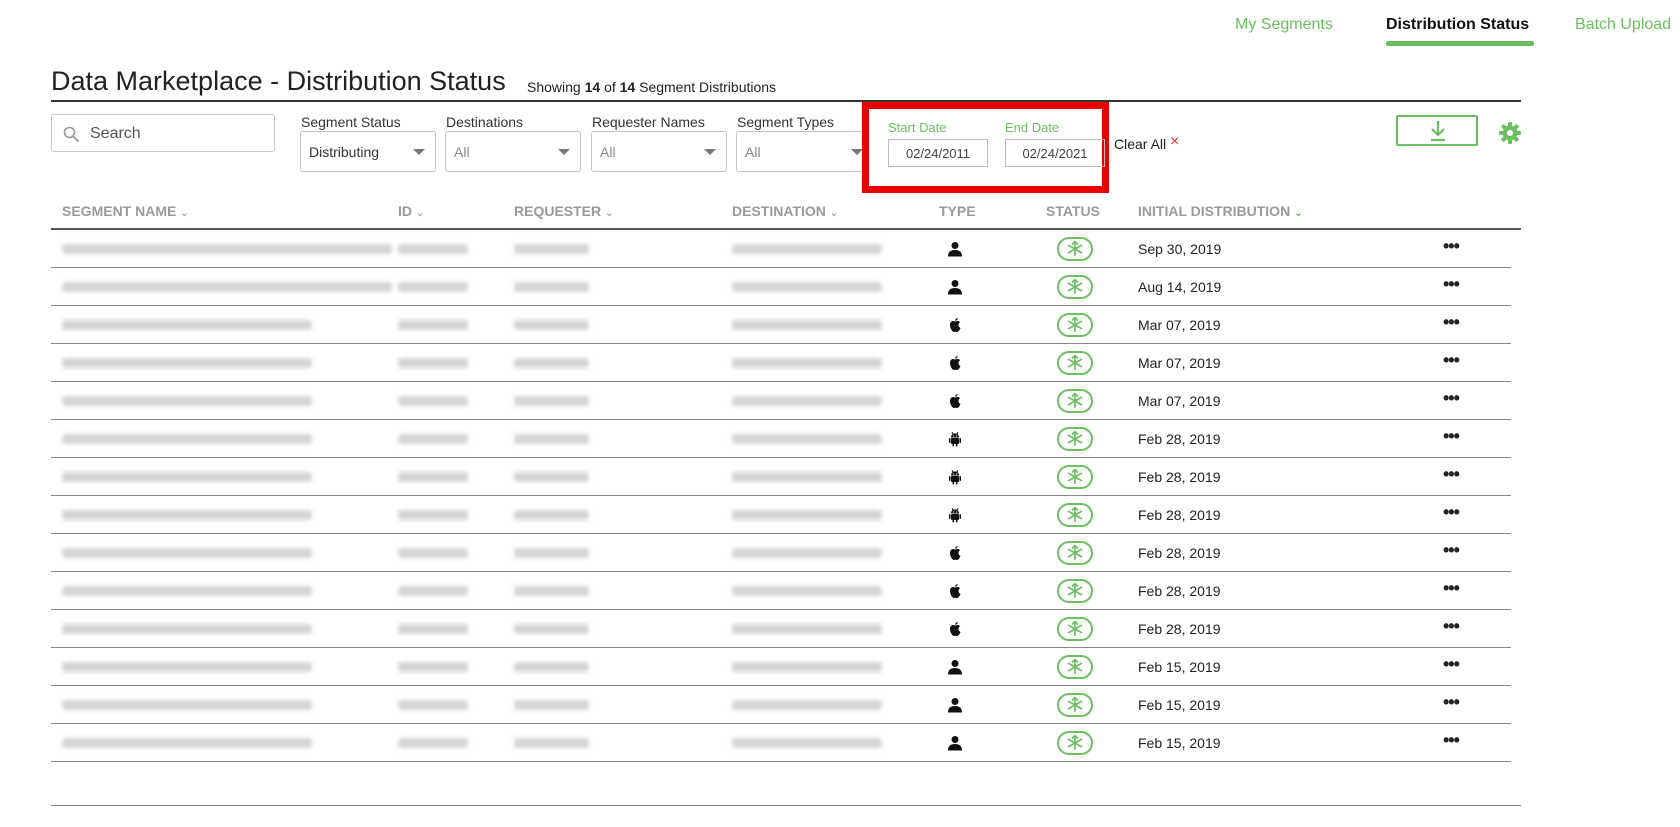 This screenshot has width=1680, height=827. I want to click on page-title: Data Marketplace - Distribution Status, so click(278, 81).